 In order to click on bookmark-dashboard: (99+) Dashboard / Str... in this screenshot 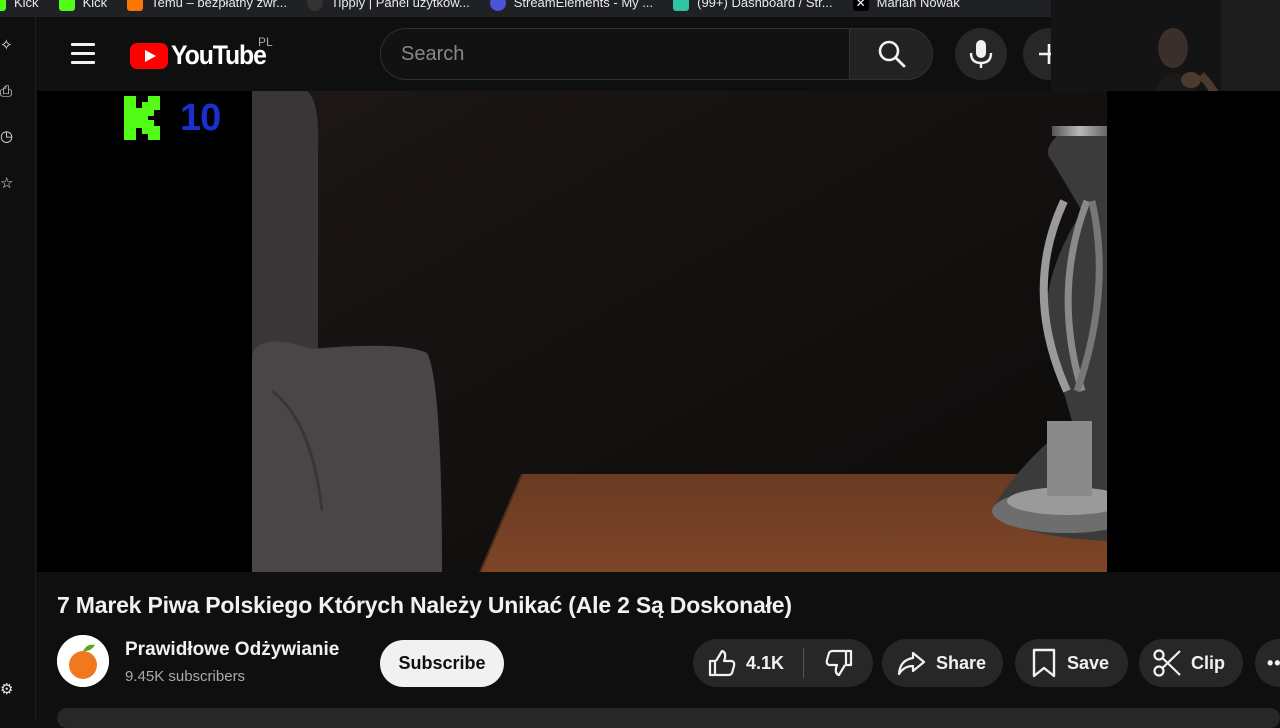, I will do `click(753, 5)`.